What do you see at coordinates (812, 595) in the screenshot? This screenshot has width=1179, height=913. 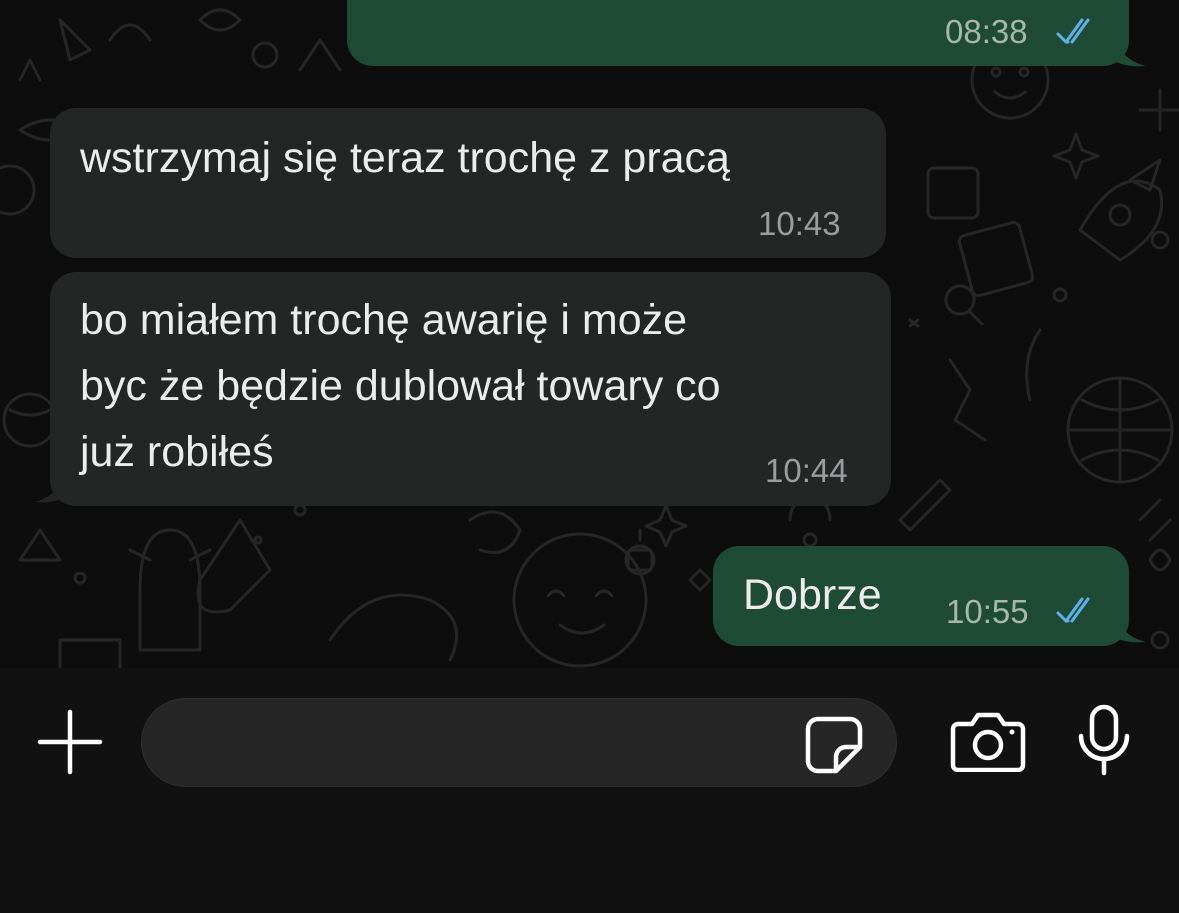 I see `message-text: Dobrze` at bounding box center [812, 595].